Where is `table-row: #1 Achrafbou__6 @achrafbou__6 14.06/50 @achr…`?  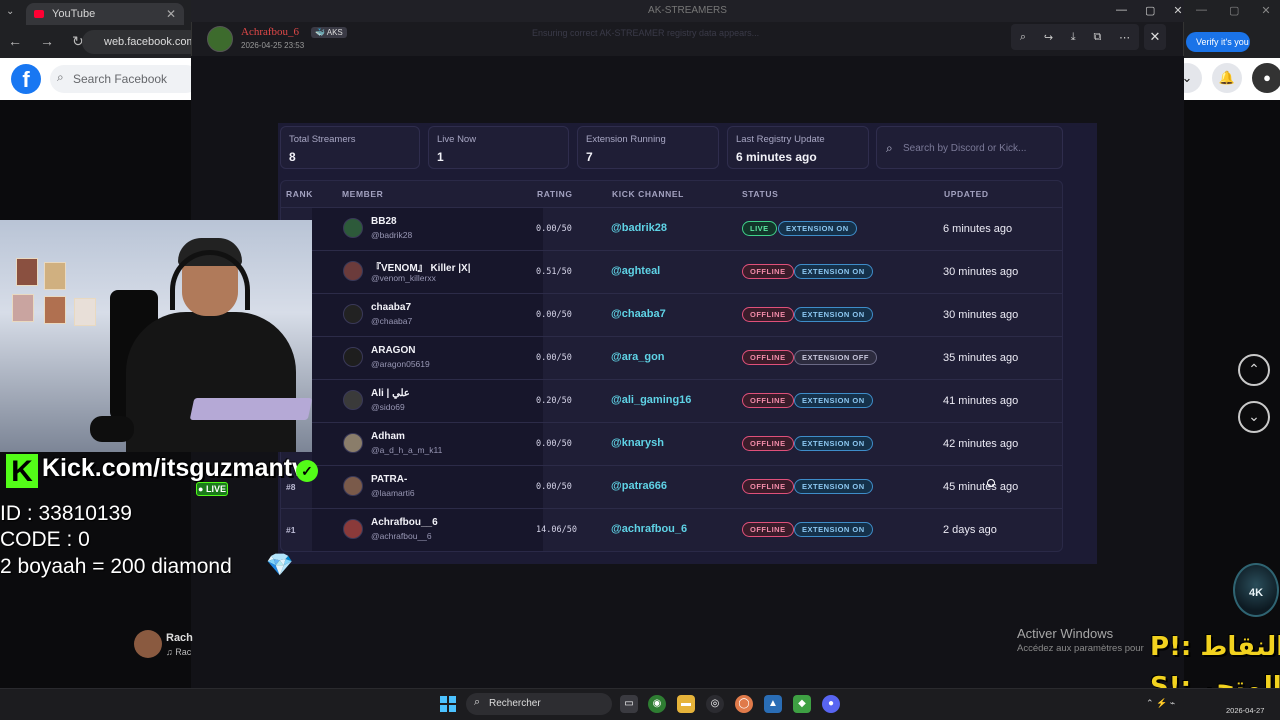
table-row: #1 Achrafbou__6 @achrafbou__6 14.06/50 @achr… is located at coordinates (671, 529).